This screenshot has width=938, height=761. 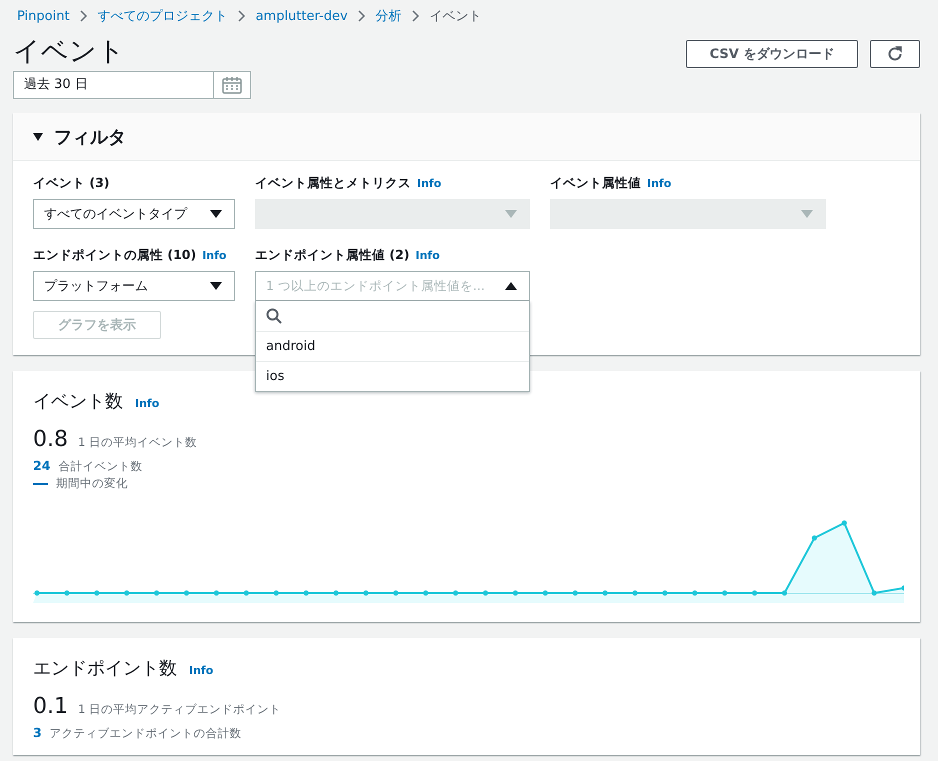 What do you see at coordinates (50, 439) in the screenshot?
I see `metric-value: 0.8` at bounding box center [50, 439].